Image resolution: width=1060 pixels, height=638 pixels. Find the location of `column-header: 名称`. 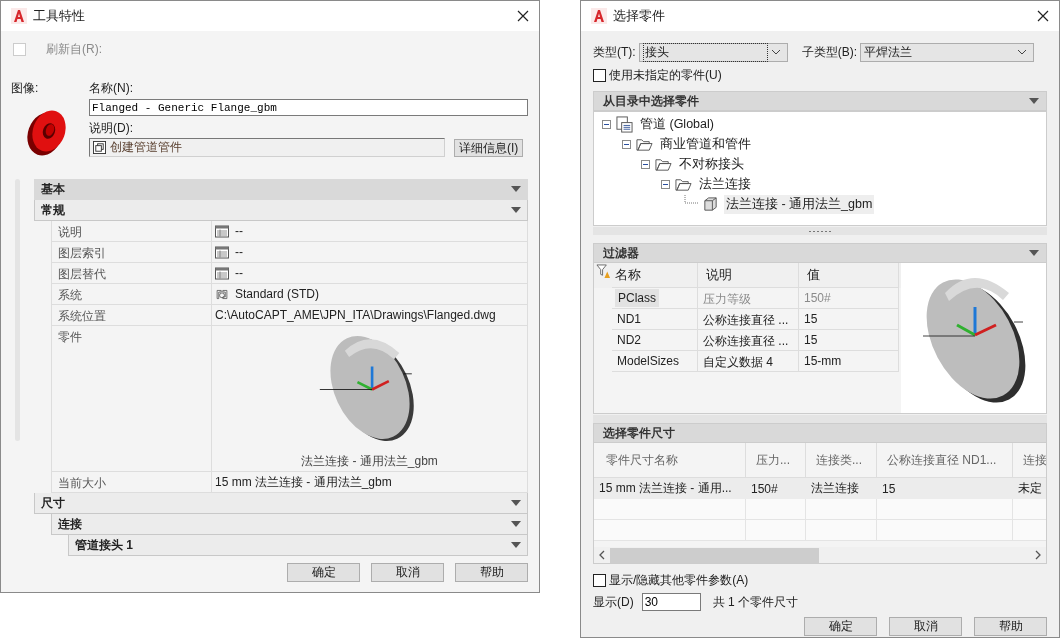

column-header: 名称 is located at coordinates (655, 275).